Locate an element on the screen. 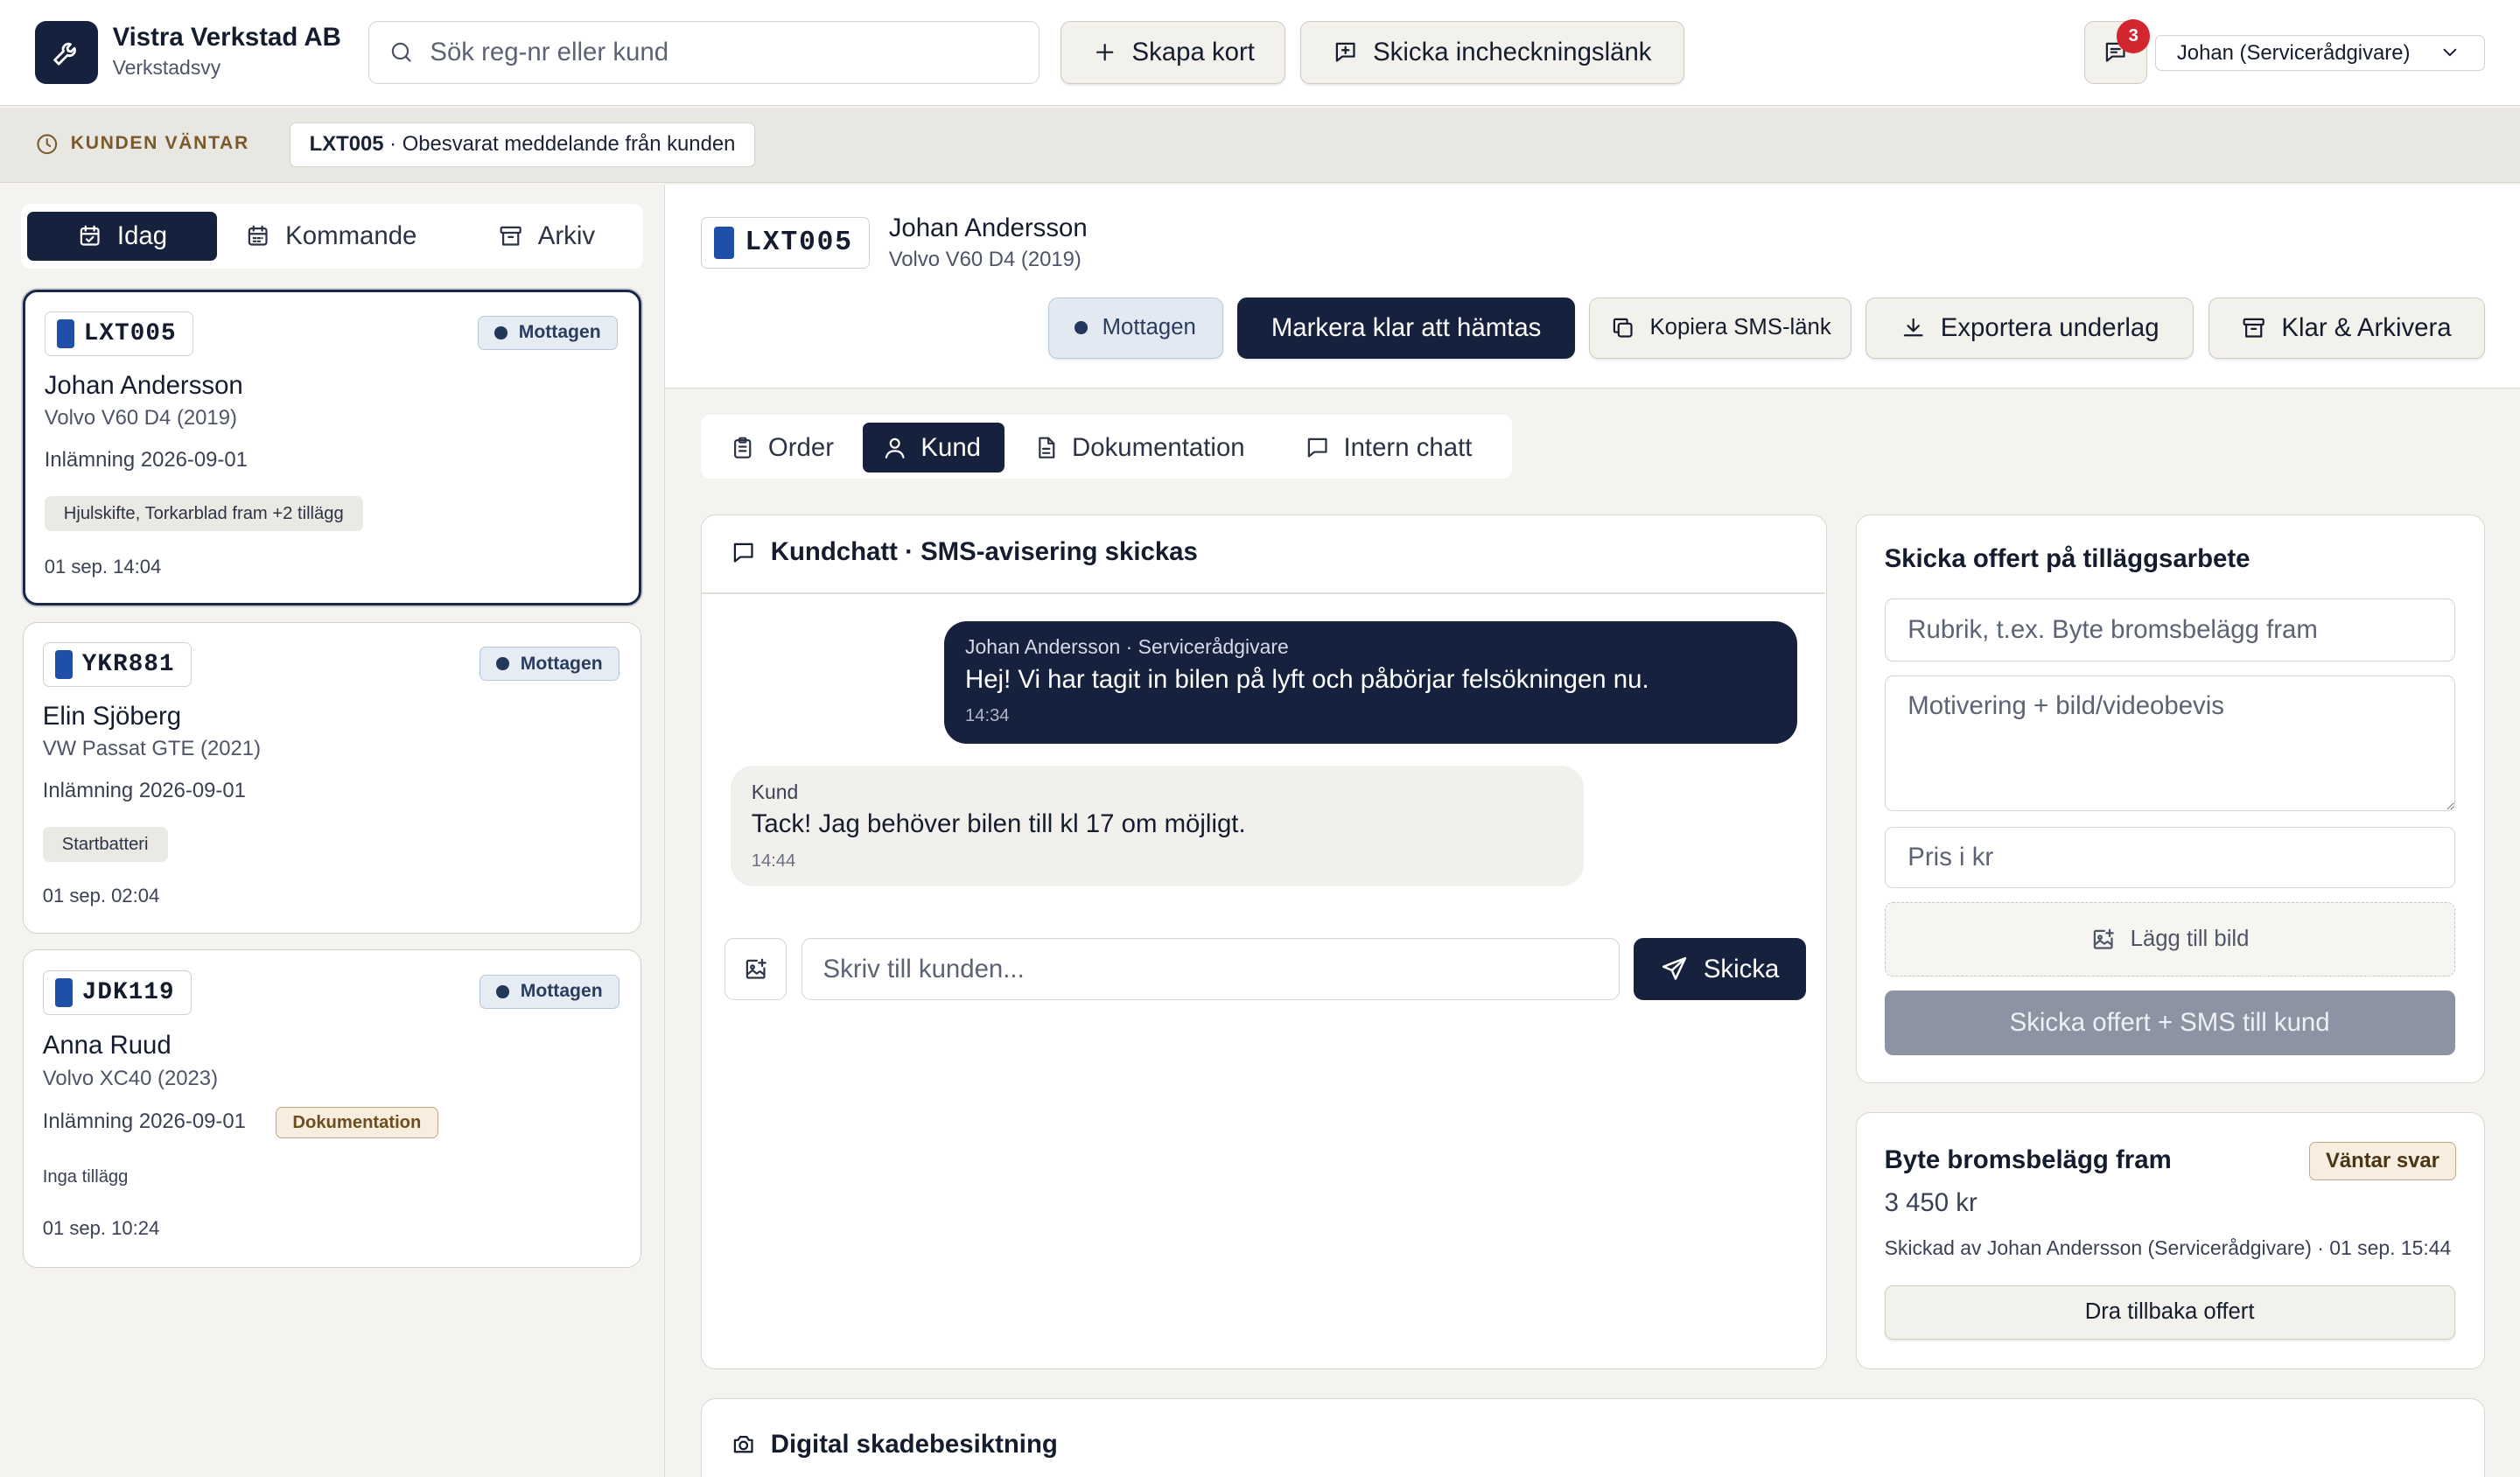 The height and width of the screenshot is (1477, 2520). brand-name: Vistra Verkstad AB is located at coordinates (226, 37).